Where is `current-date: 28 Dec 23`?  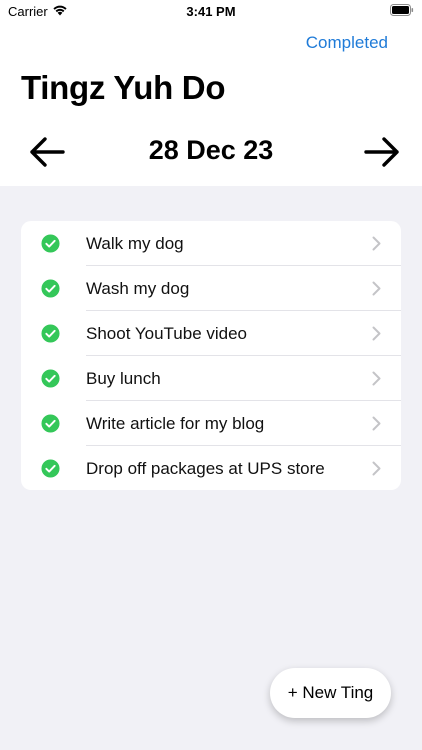 current-date: 28 Dec 23 is located at coordinates (211, 150).